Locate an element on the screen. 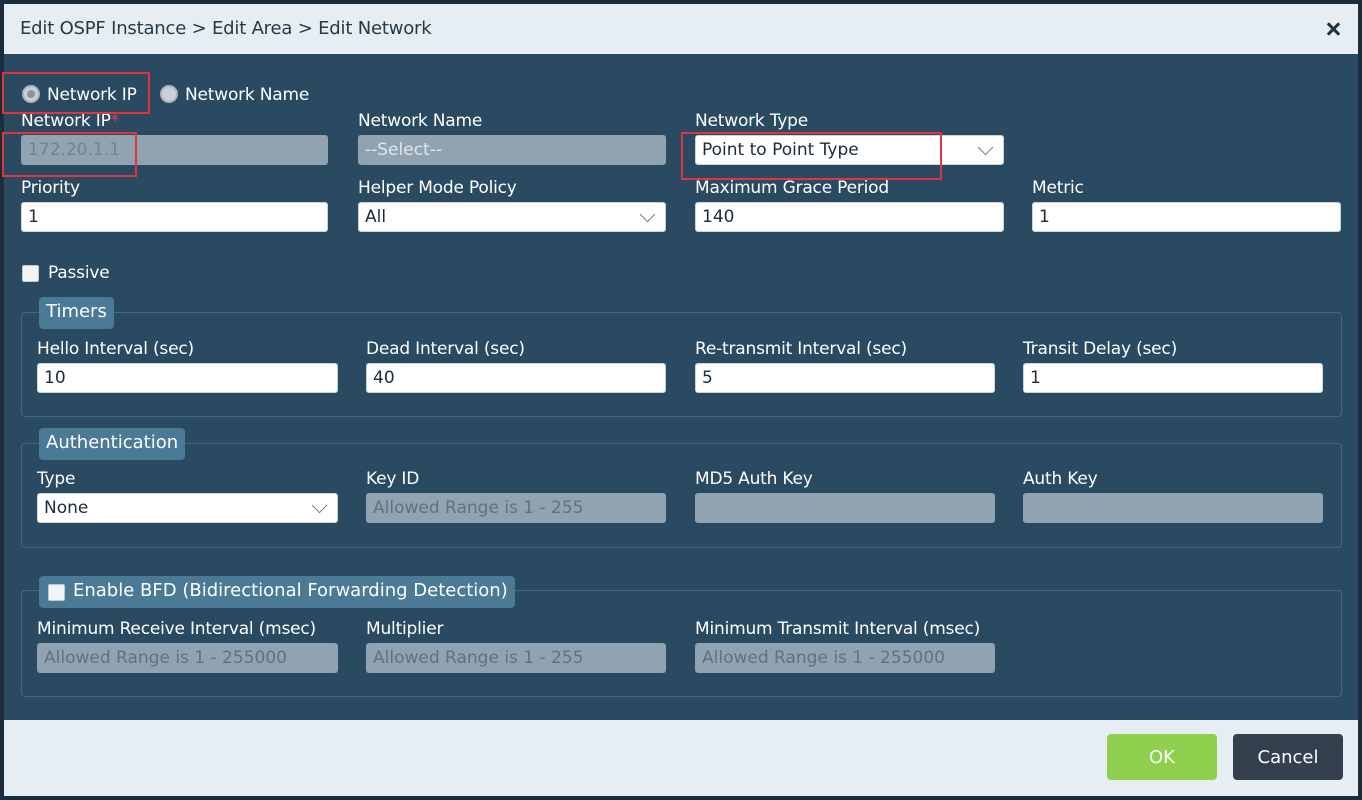  auth-key-input is located at coordinates (1173, 508).